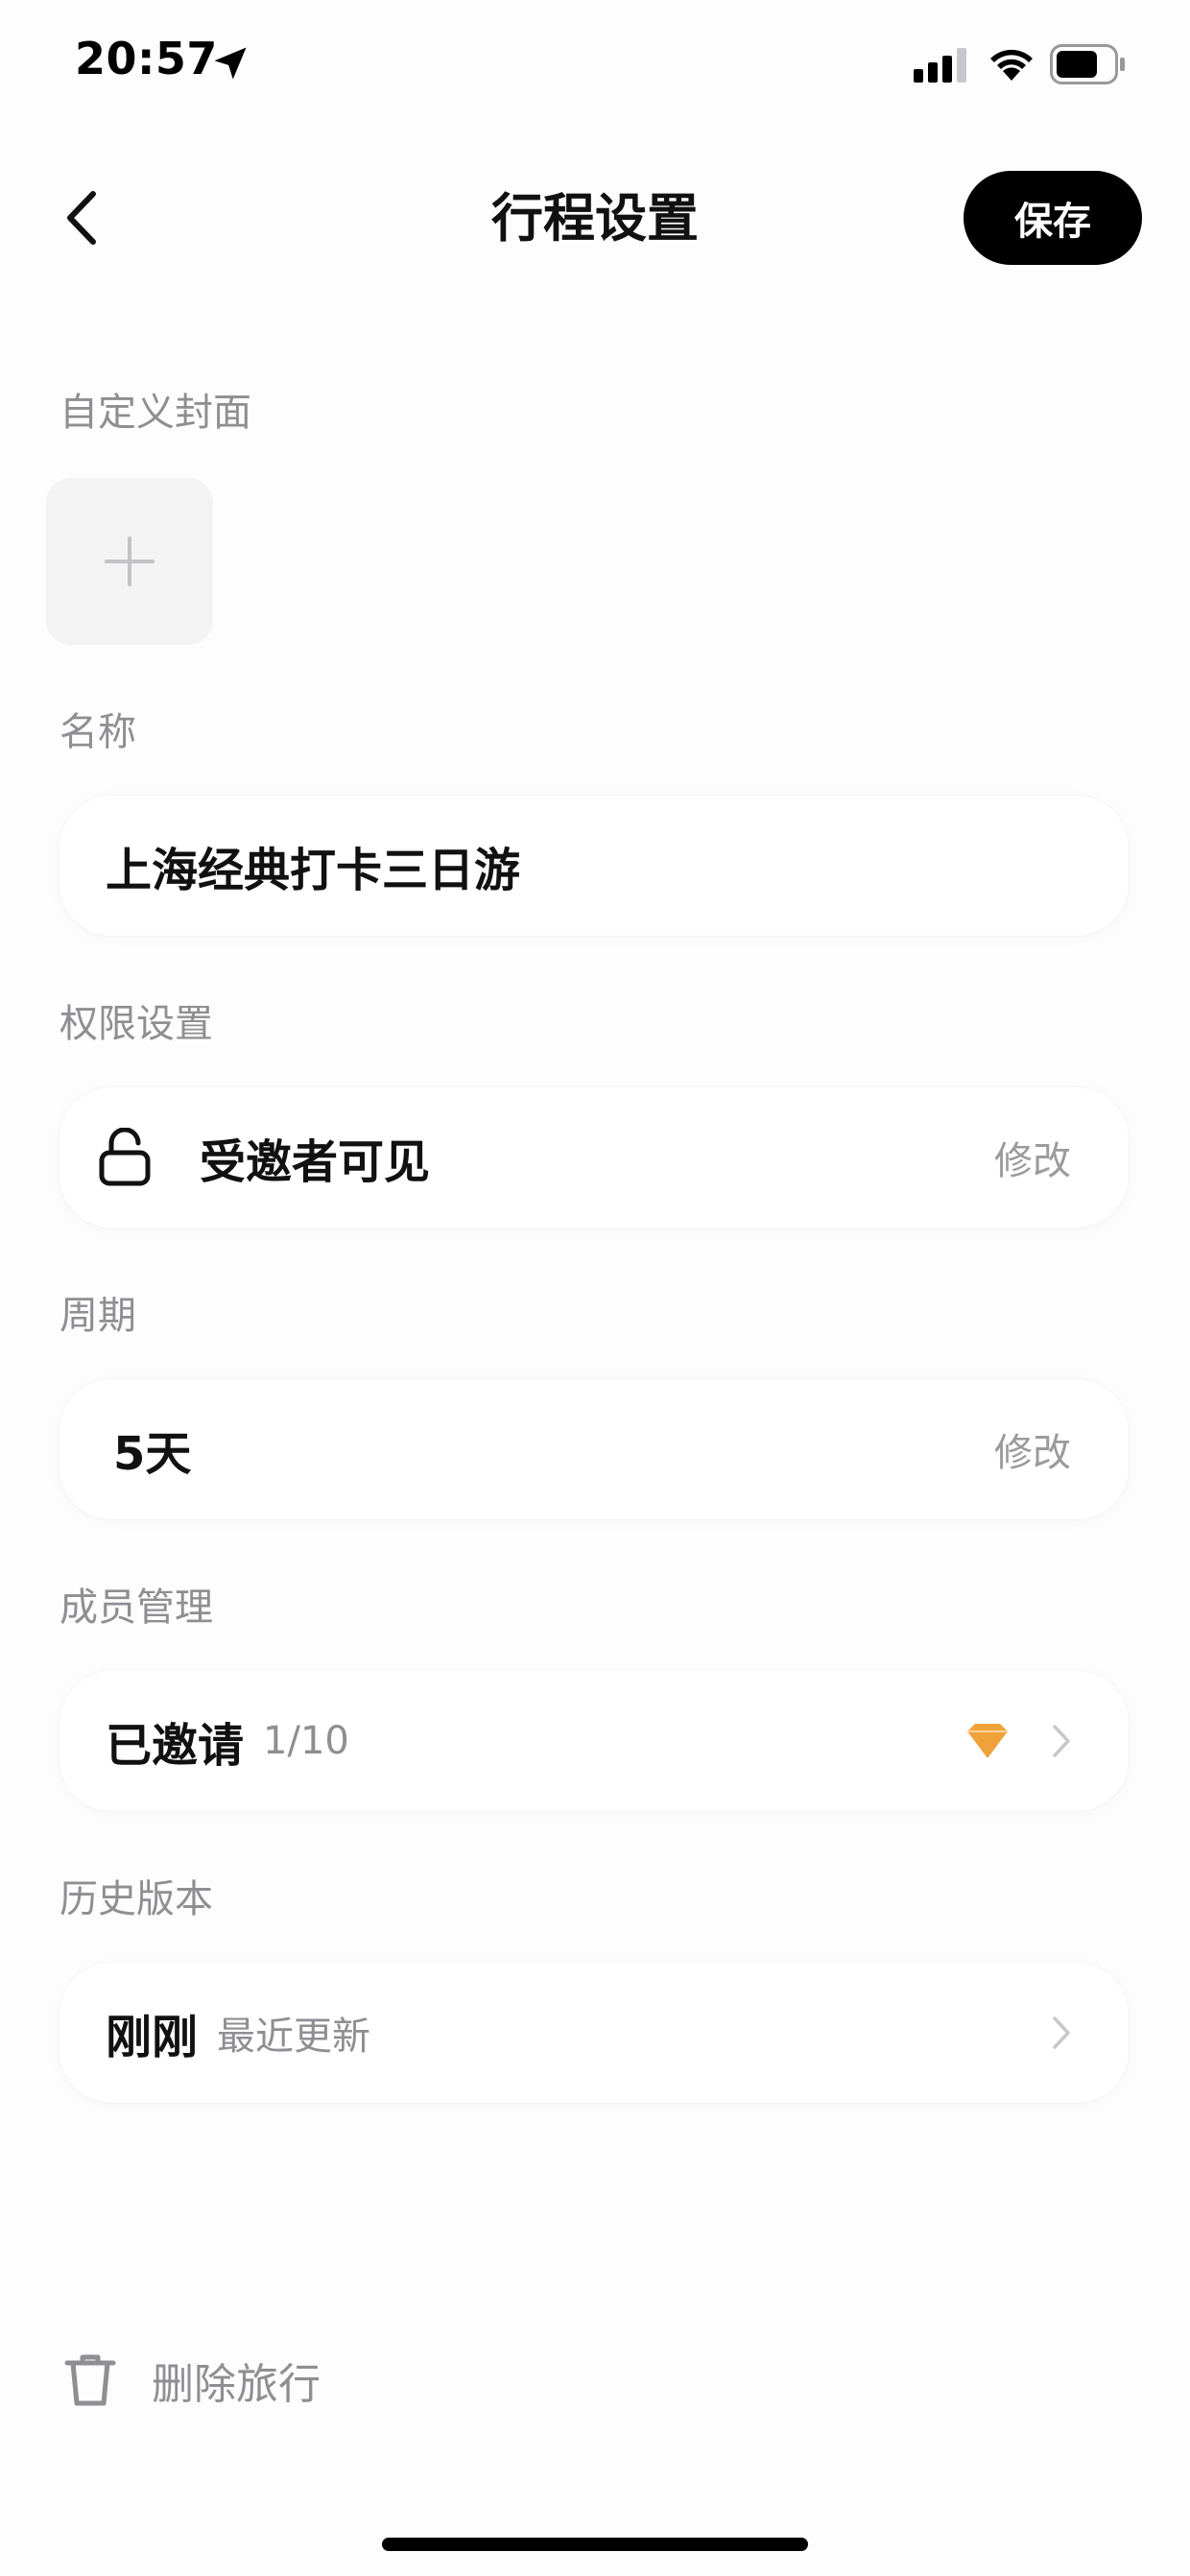 The height and width of the screenshot is (2576, 1190). I want to click on period-row: 5天 修改, so click(595, 1449).